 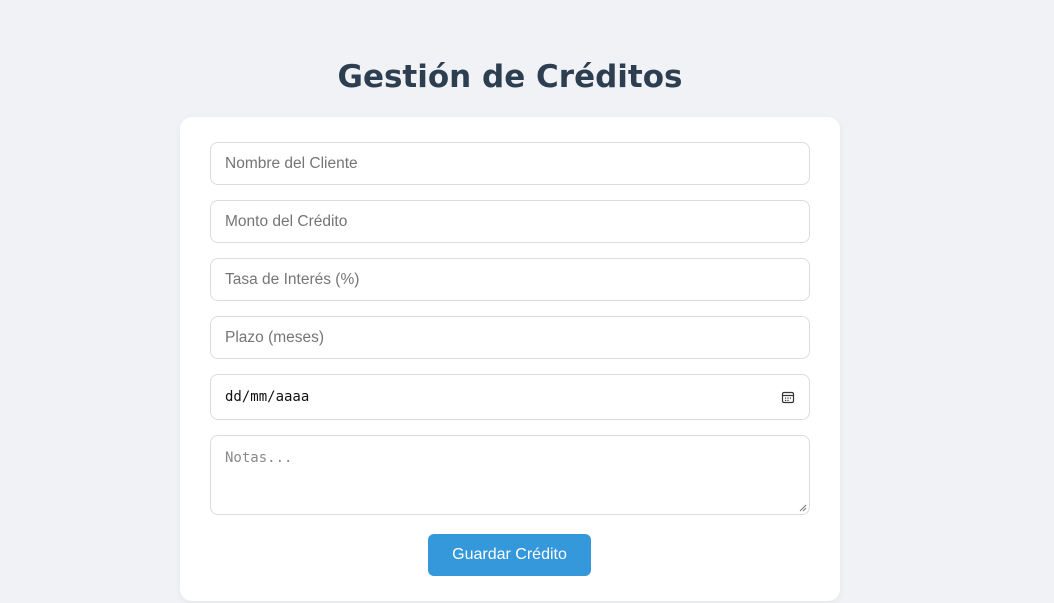 What do you see at coordinates (292, 279) in the screenshot?
I see `interest-rate-placeholder: Tasa de Interés (%)` at bounding box center [292, 279].